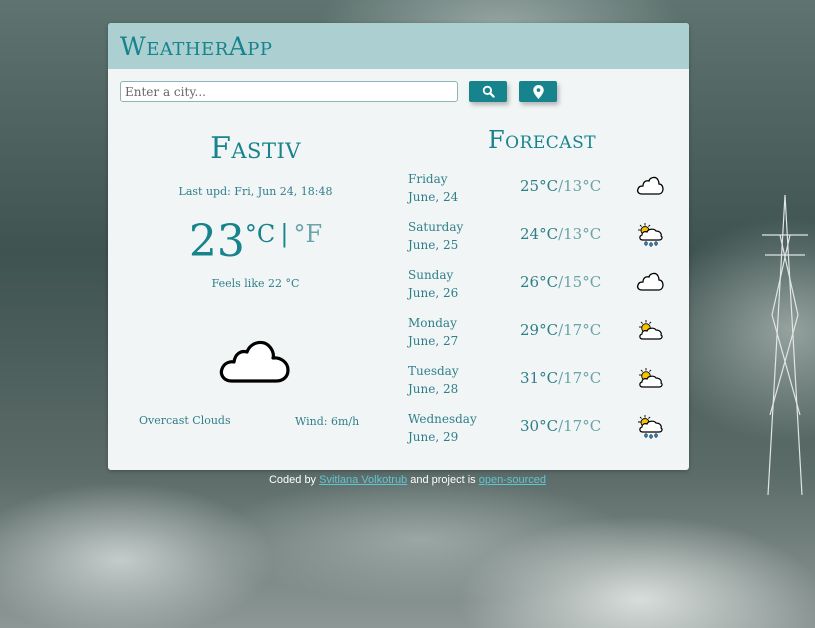 This screenshot has width=815, height=628. I want to click on forecast-day-date: June, 27, so click(433, 341).